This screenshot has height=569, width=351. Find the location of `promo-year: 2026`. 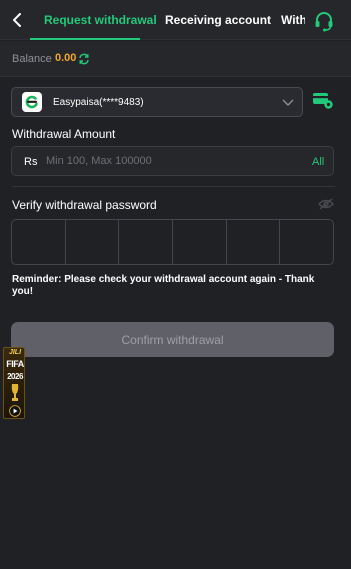

promo-year: 2026 is located at coordinates (15, 376).